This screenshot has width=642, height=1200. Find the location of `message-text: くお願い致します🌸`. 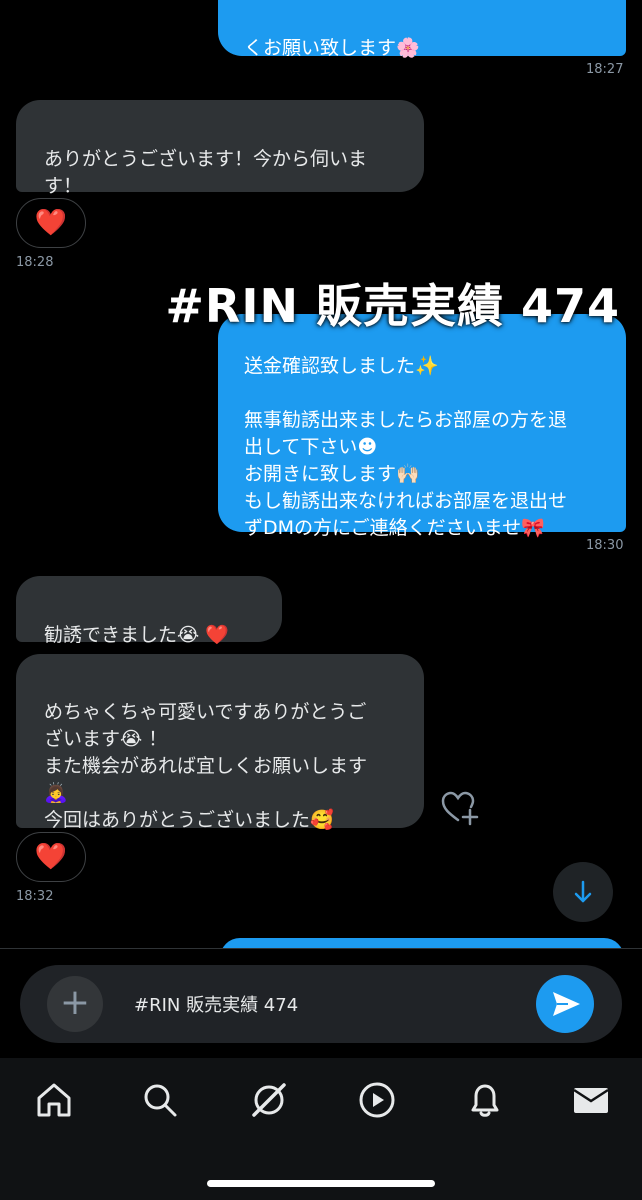

message-text: くお願い致します🌸 is located at coordinates (332, 48).